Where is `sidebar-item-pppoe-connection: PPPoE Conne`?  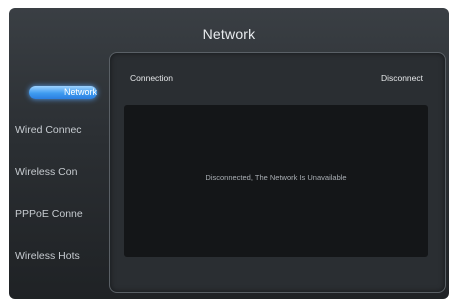
sidebar-item-pppoe-connection: PPPoE Conne is located at coordinates (57, 214).